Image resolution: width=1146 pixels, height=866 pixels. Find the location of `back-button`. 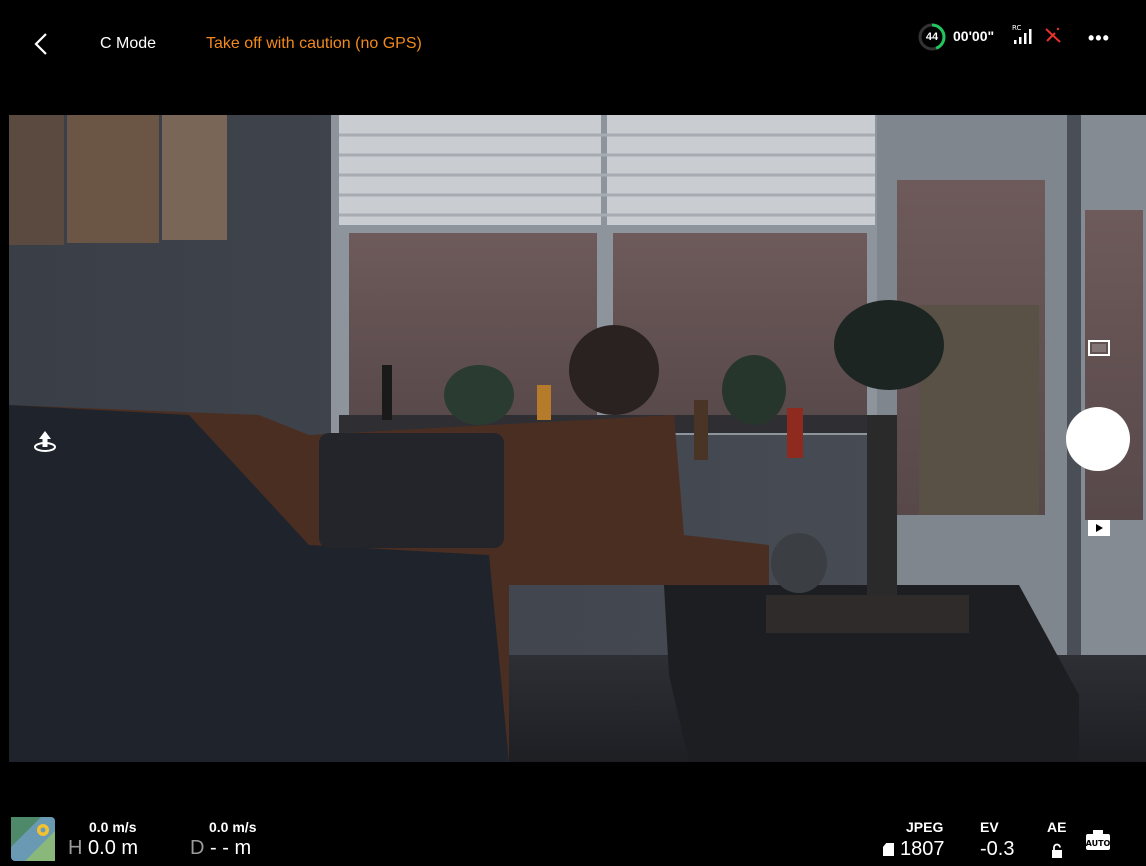

back-button is located at coordinates (42, 44).